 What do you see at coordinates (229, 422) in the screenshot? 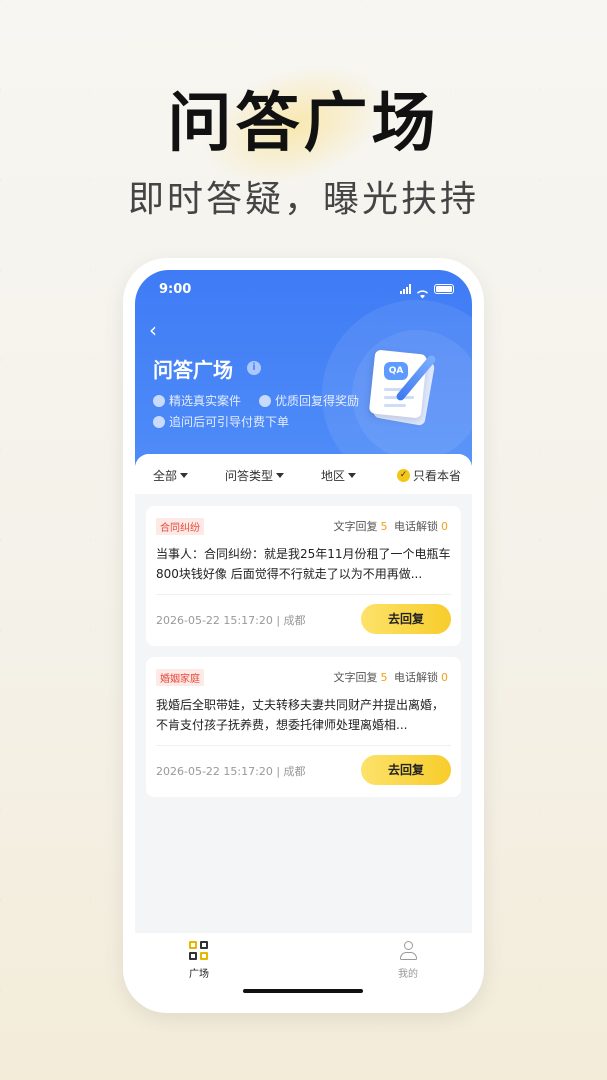
I see `feature-label: 追问后可引导付费下单` at bounding box center [229, 422].